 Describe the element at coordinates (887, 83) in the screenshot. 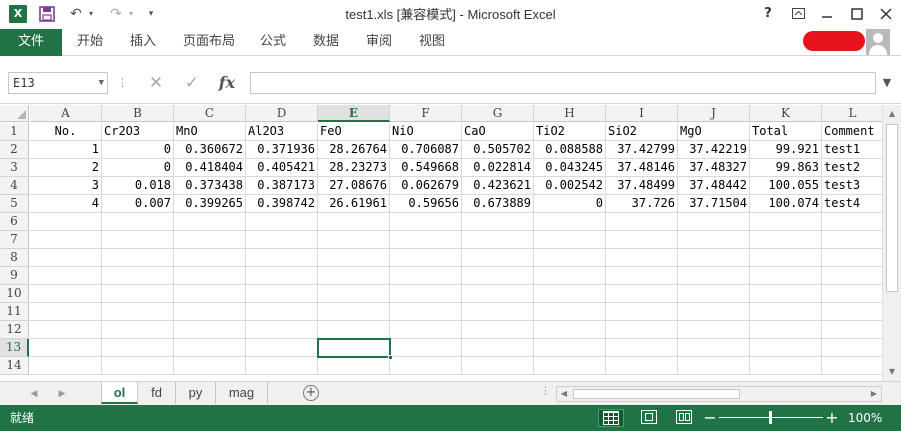

I see `expand-formula-bar-icon: ▼` at that location.